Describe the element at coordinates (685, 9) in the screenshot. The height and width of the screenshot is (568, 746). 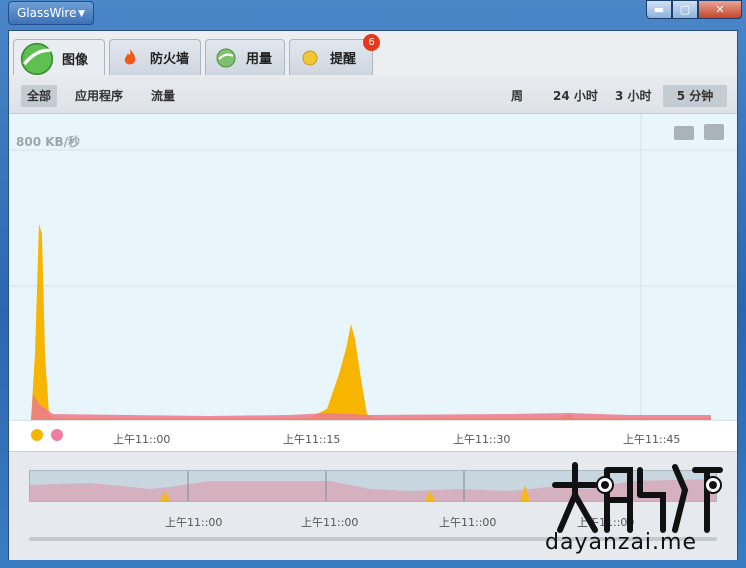
I see `maximize-button: ▢` at that location.